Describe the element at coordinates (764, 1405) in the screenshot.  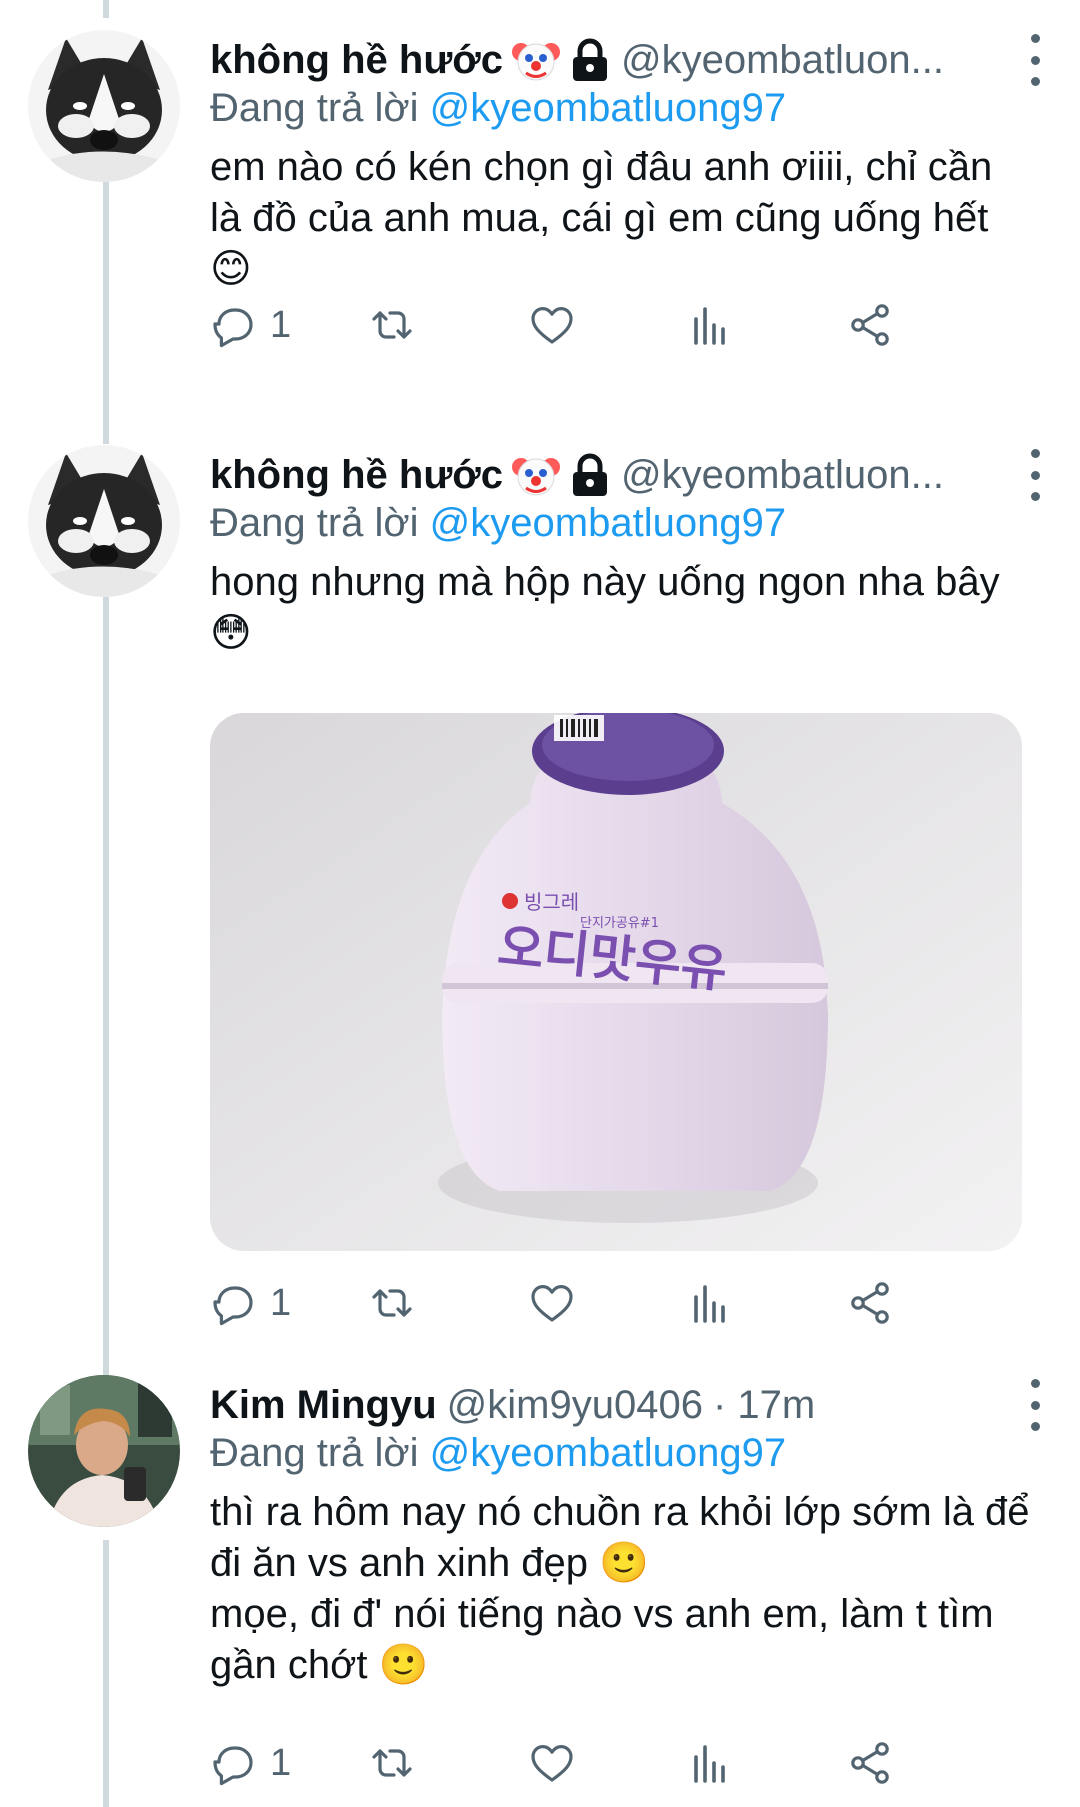
I see `tweet-time: · 17m` at that location.